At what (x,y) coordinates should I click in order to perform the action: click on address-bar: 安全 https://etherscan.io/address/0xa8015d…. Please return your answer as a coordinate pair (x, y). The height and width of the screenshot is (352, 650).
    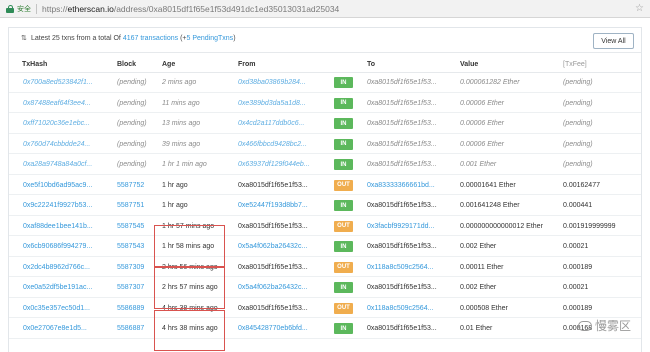
    Looking at the image, I should click on (325, 9).